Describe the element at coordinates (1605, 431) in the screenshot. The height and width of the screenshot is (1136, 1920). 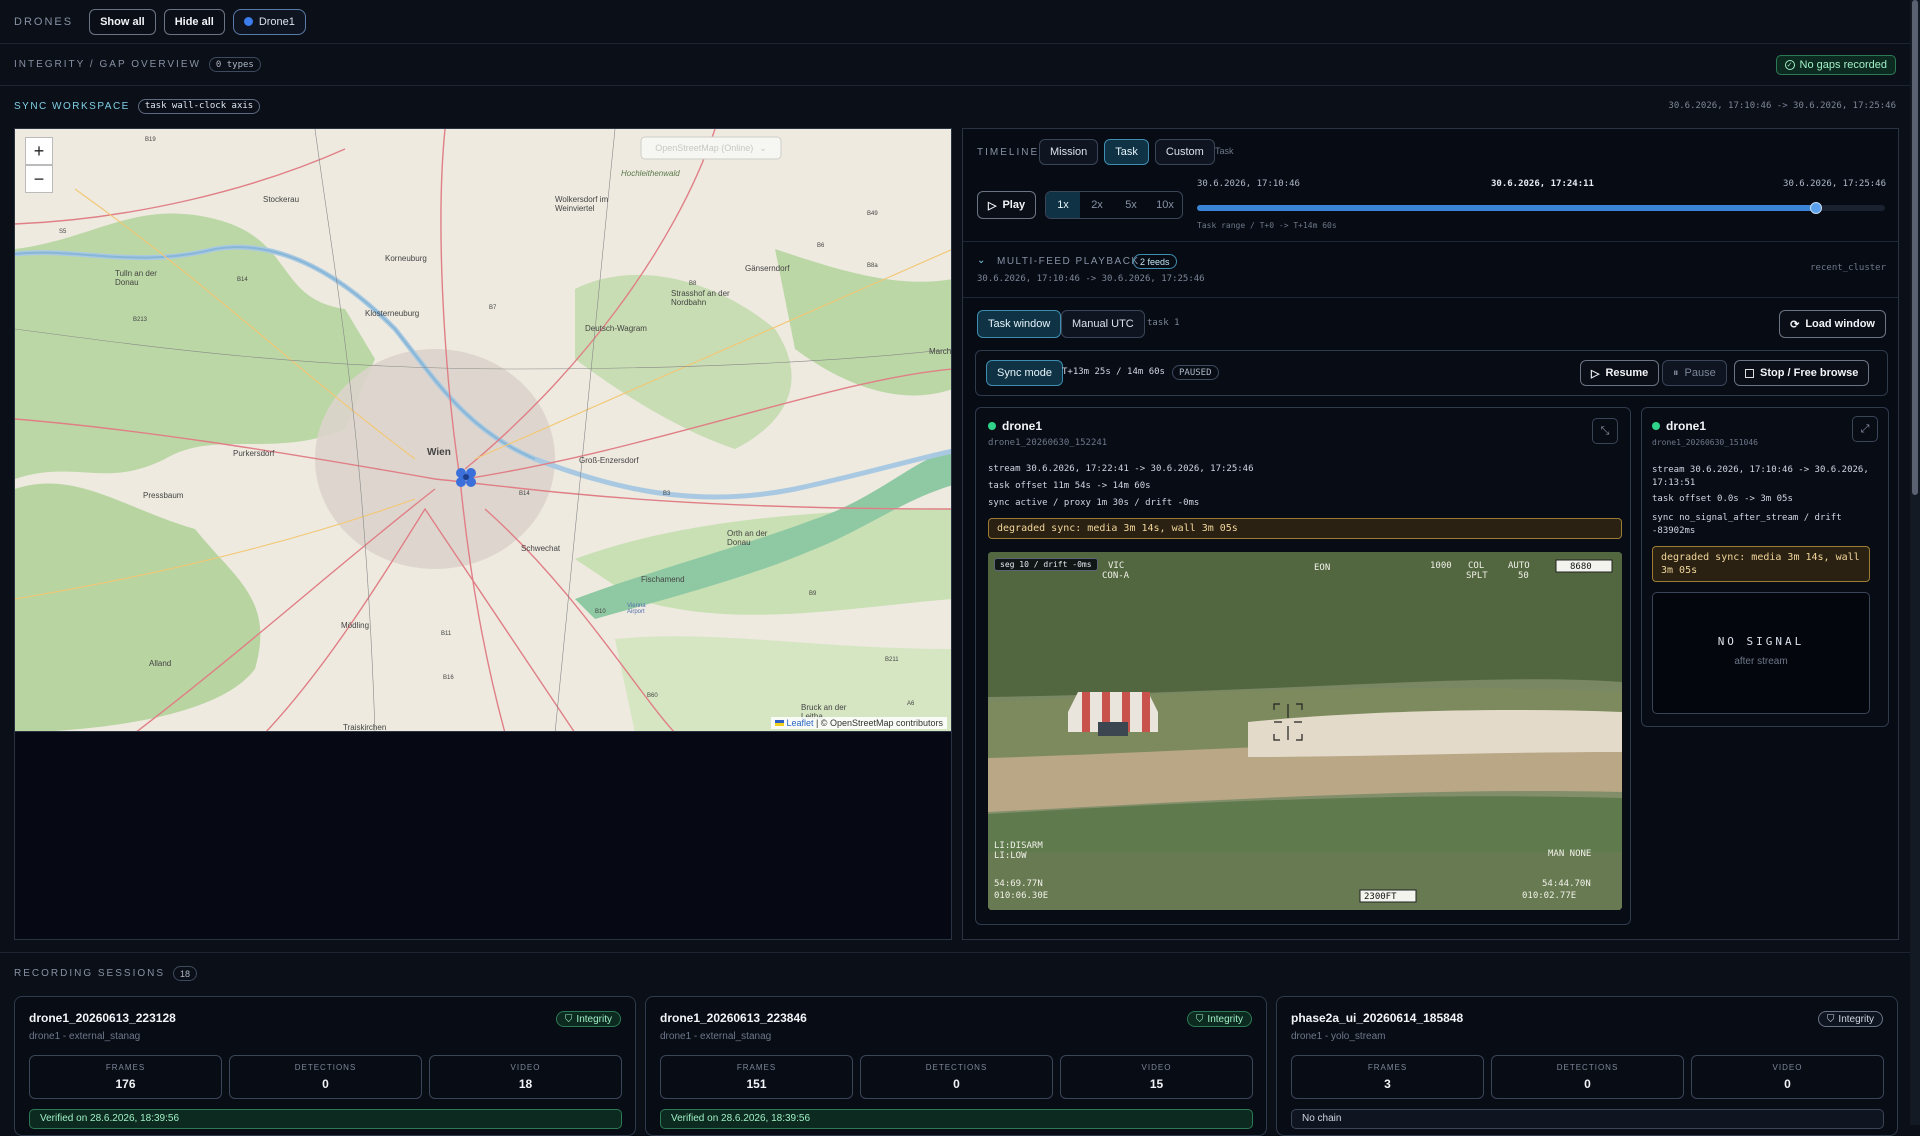
I see `collapse-icon: ⤡` at that location.